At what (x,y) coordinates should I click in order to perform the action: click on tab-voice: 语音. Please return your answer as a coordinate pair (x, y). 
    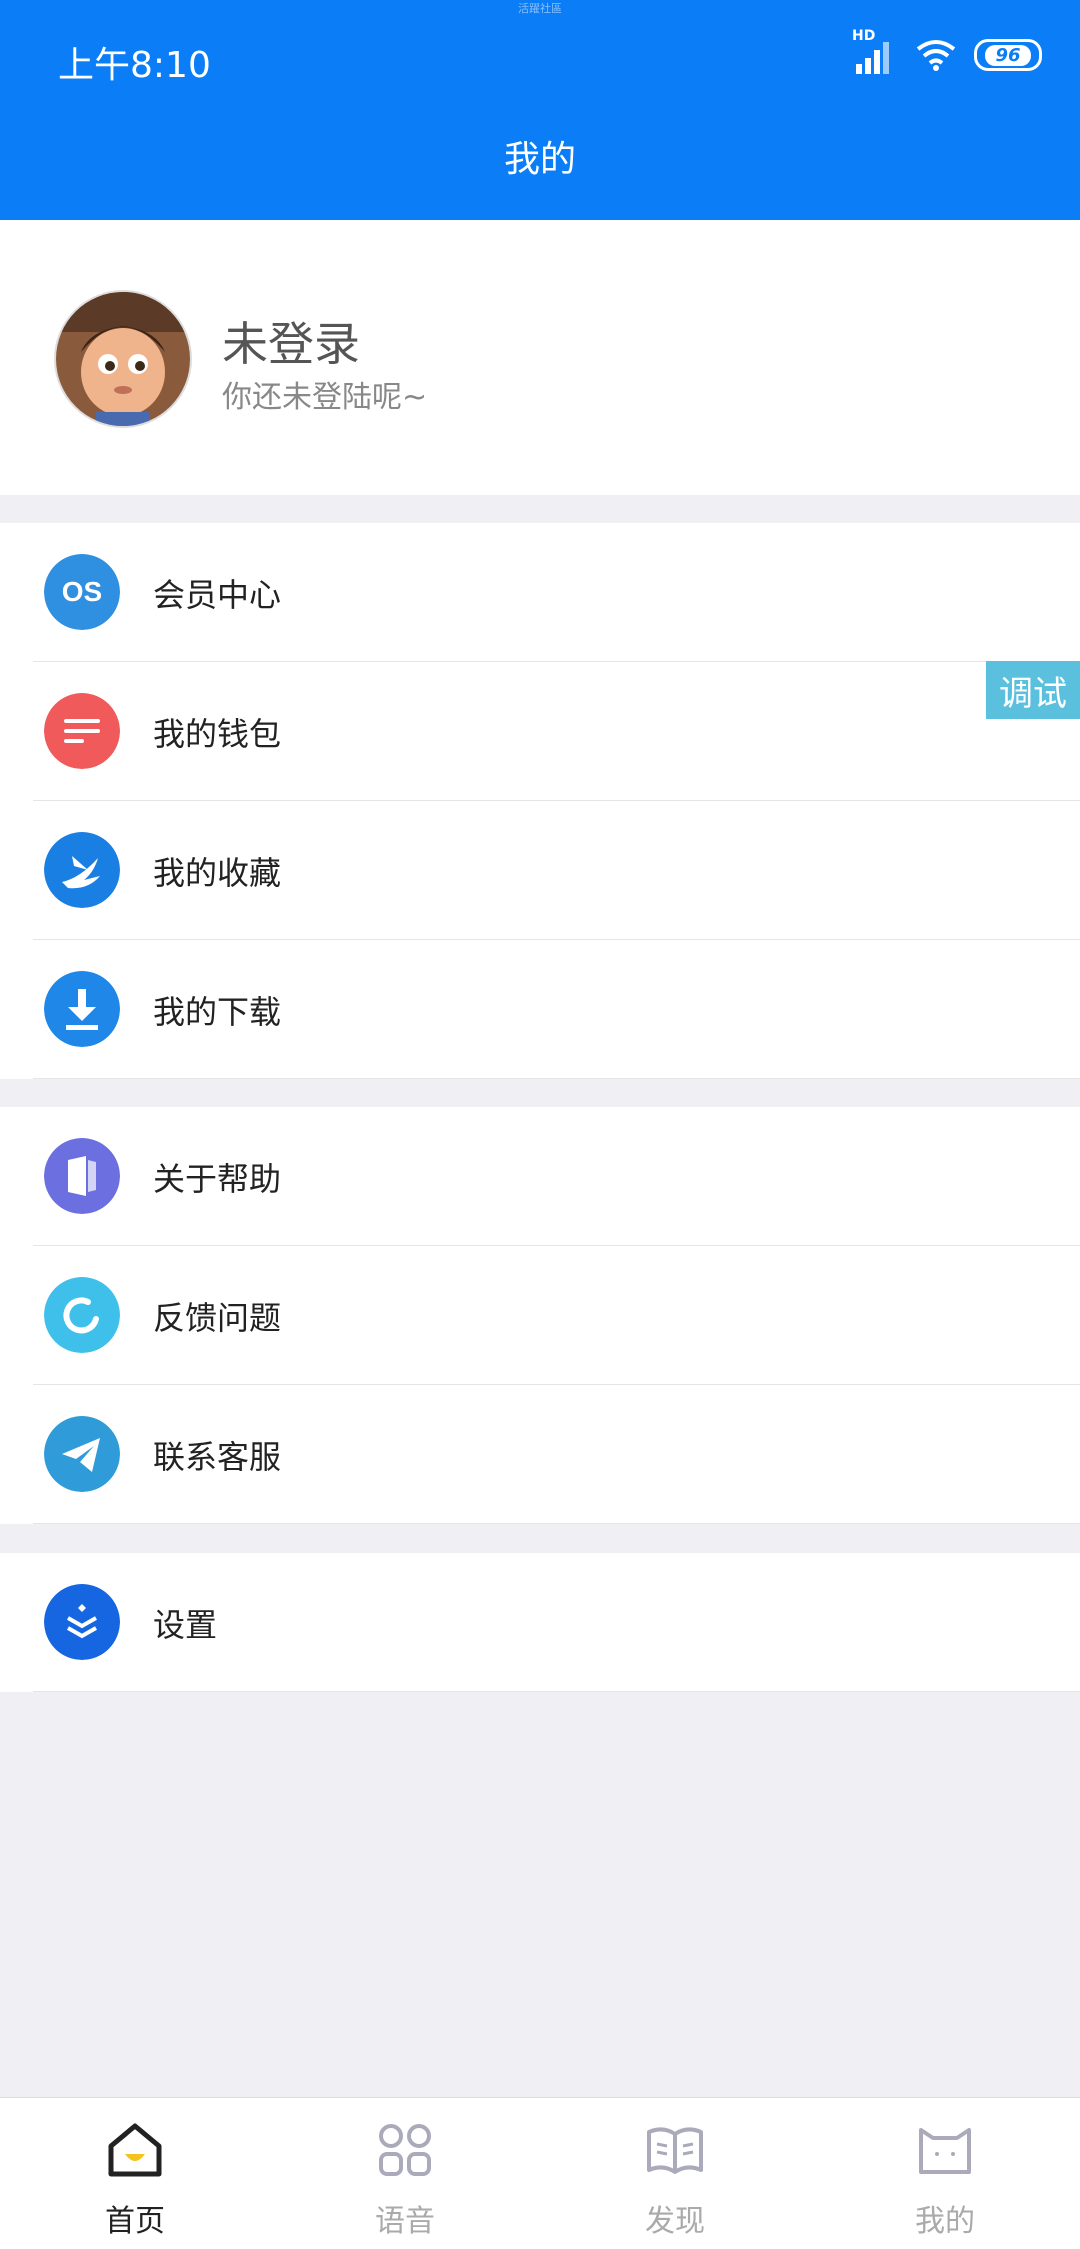
    Looking at the image, I should click on (405, 2173).